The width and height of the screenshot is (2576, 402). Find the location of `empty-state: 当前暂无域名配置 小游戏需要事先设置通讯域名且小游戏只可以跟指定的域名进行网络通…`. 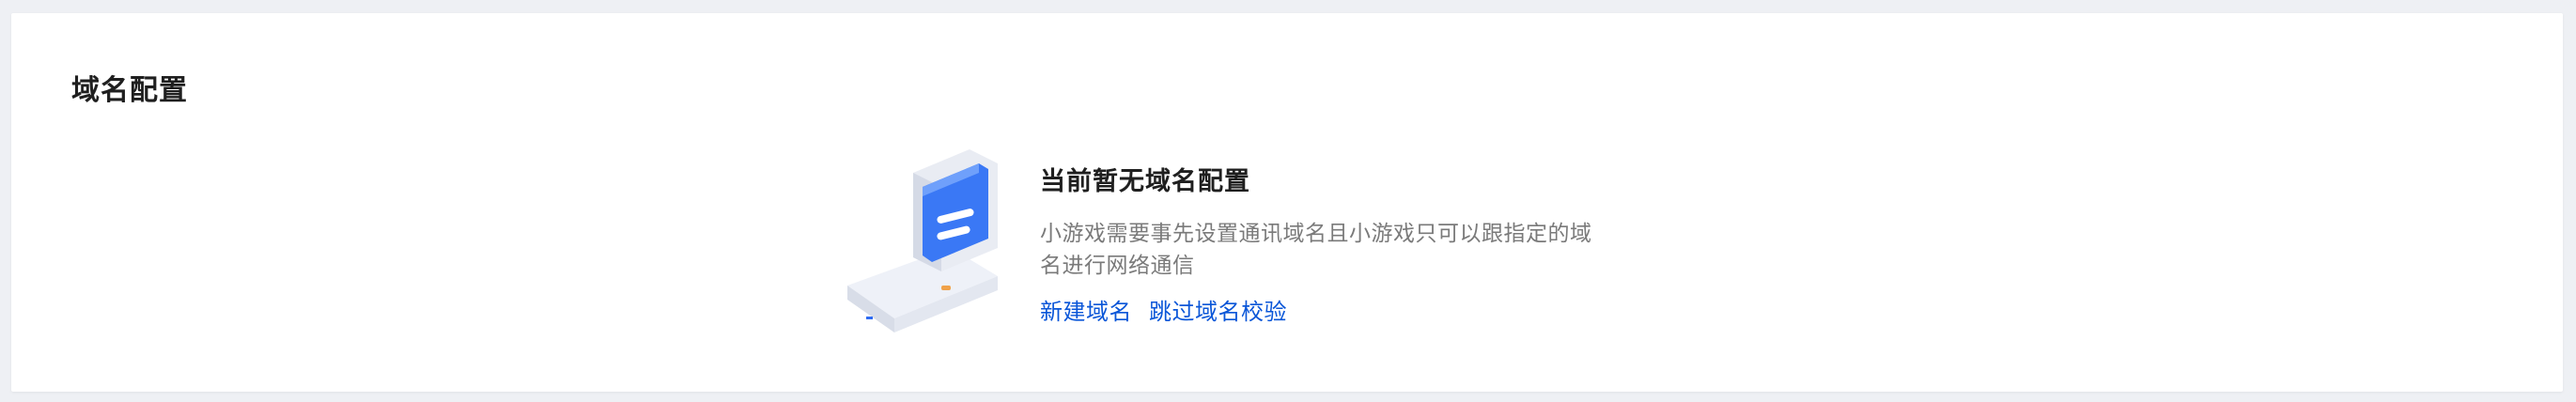

empty-state: 当前暂无域名配置 小游戏需要事先设置通讯域名且小游戏只可以跟指定的域名进行网络通… is located at coordinates (1346, 246).